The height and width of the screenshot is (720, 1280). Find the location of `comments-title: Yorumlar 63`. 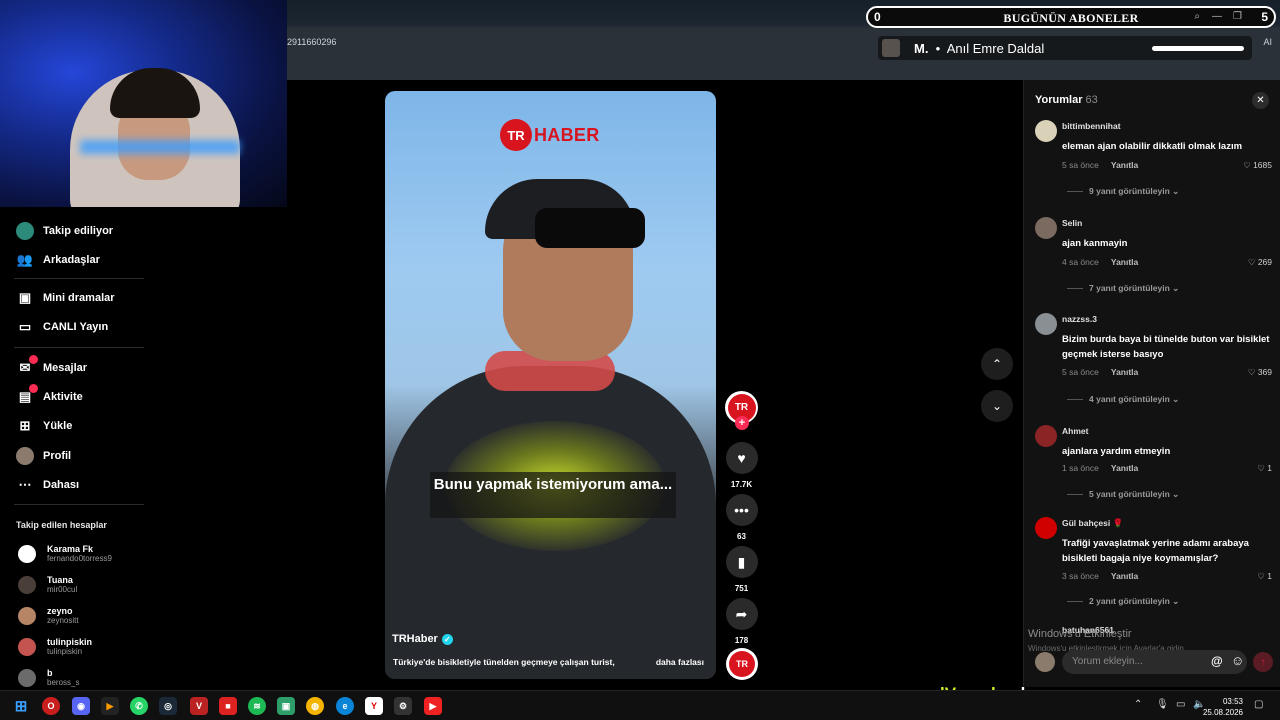

comments-title: Yorumlar 63 is located at coordinates (1066, 100).